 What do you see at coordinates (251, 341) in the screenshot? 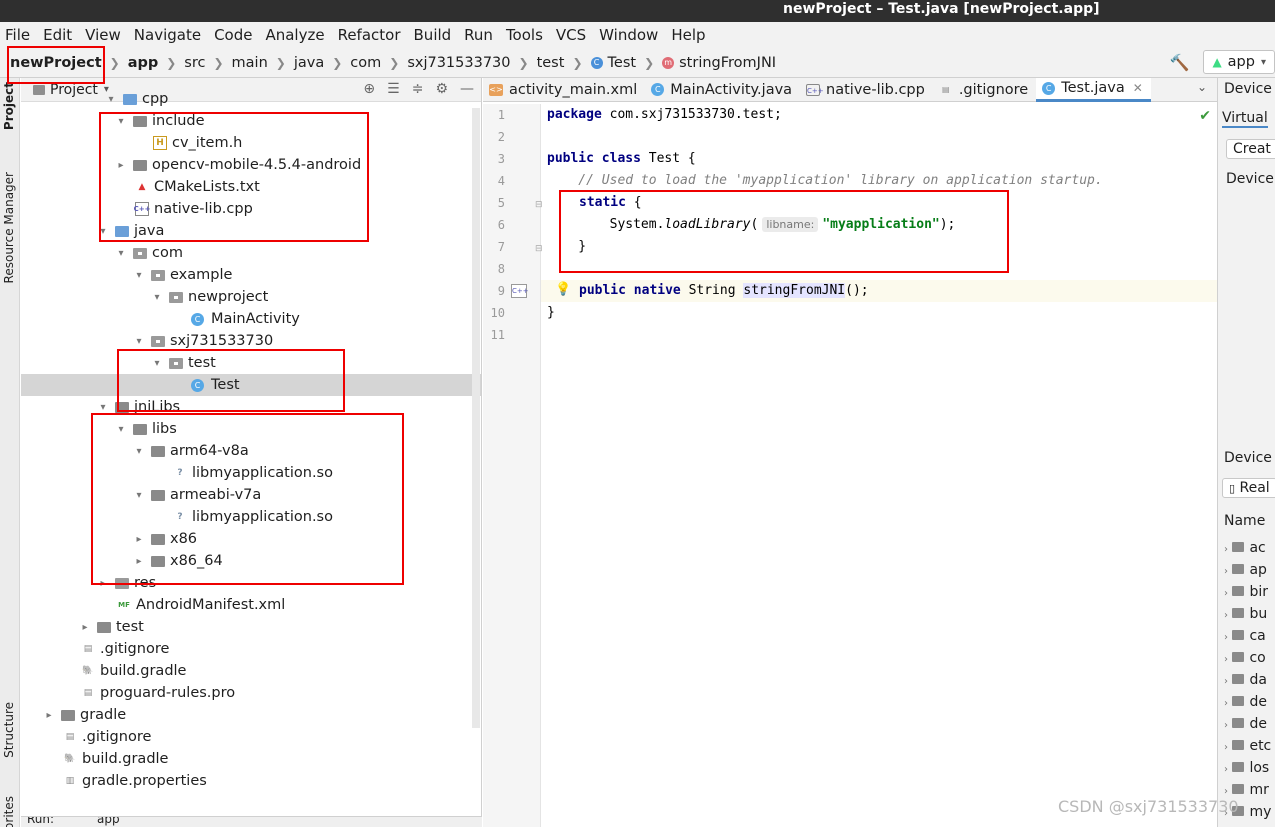
I see `tree-item-sxj731533730: ▾ sxj731533730` at bounding box center [251, 341].